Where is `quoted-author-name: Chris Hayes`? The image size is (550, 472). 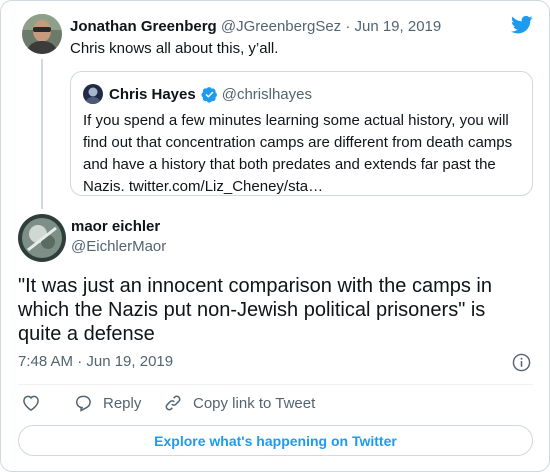 quoted-author-name: Chris Hayes is located at coordinates (152, 94).